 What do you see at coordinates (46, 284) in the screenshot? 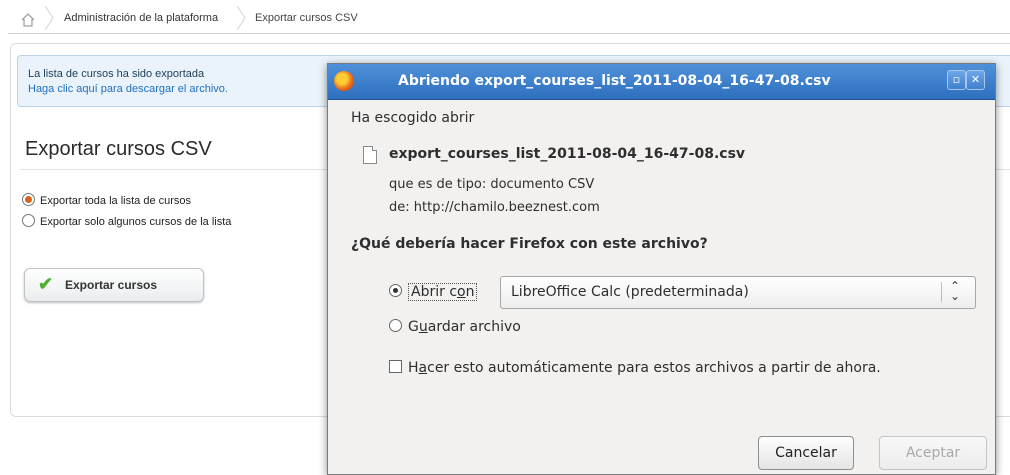
I see `checkmark-icon: ✔` at bounding box center [46, 284].